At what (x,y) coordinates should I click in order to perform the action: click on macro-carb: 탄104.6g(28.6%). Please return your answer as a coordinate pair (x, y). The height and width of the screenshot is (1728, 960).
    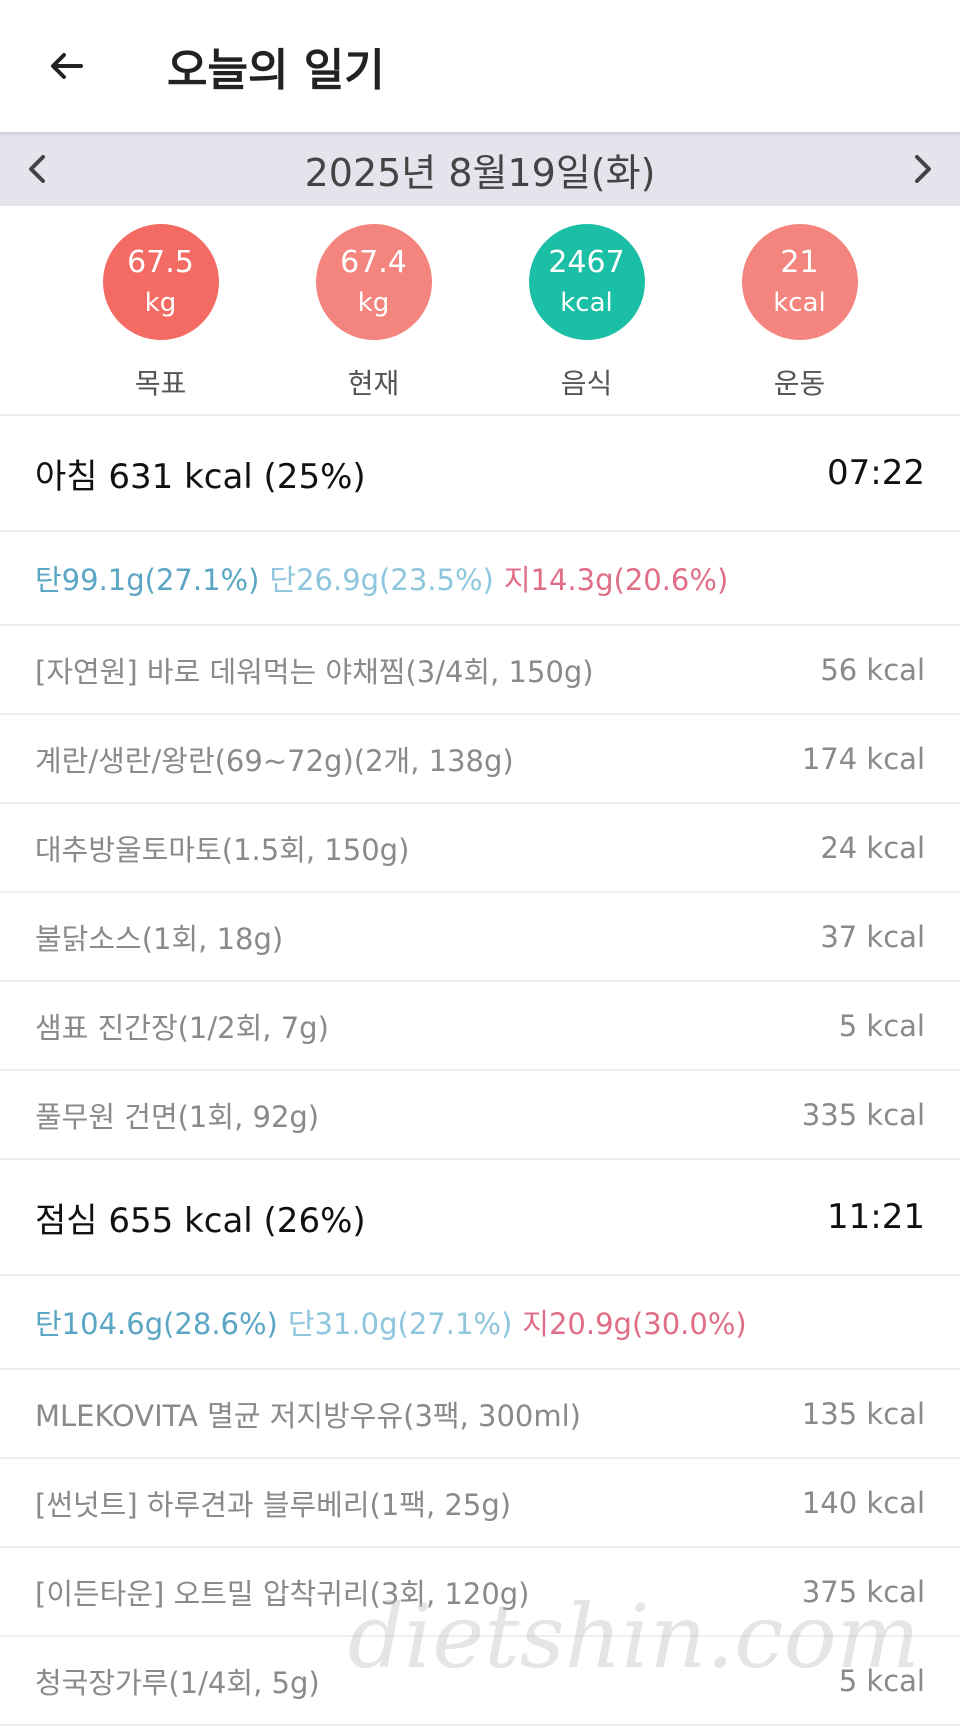
    Looking at the image, I should click on (156, 1324).